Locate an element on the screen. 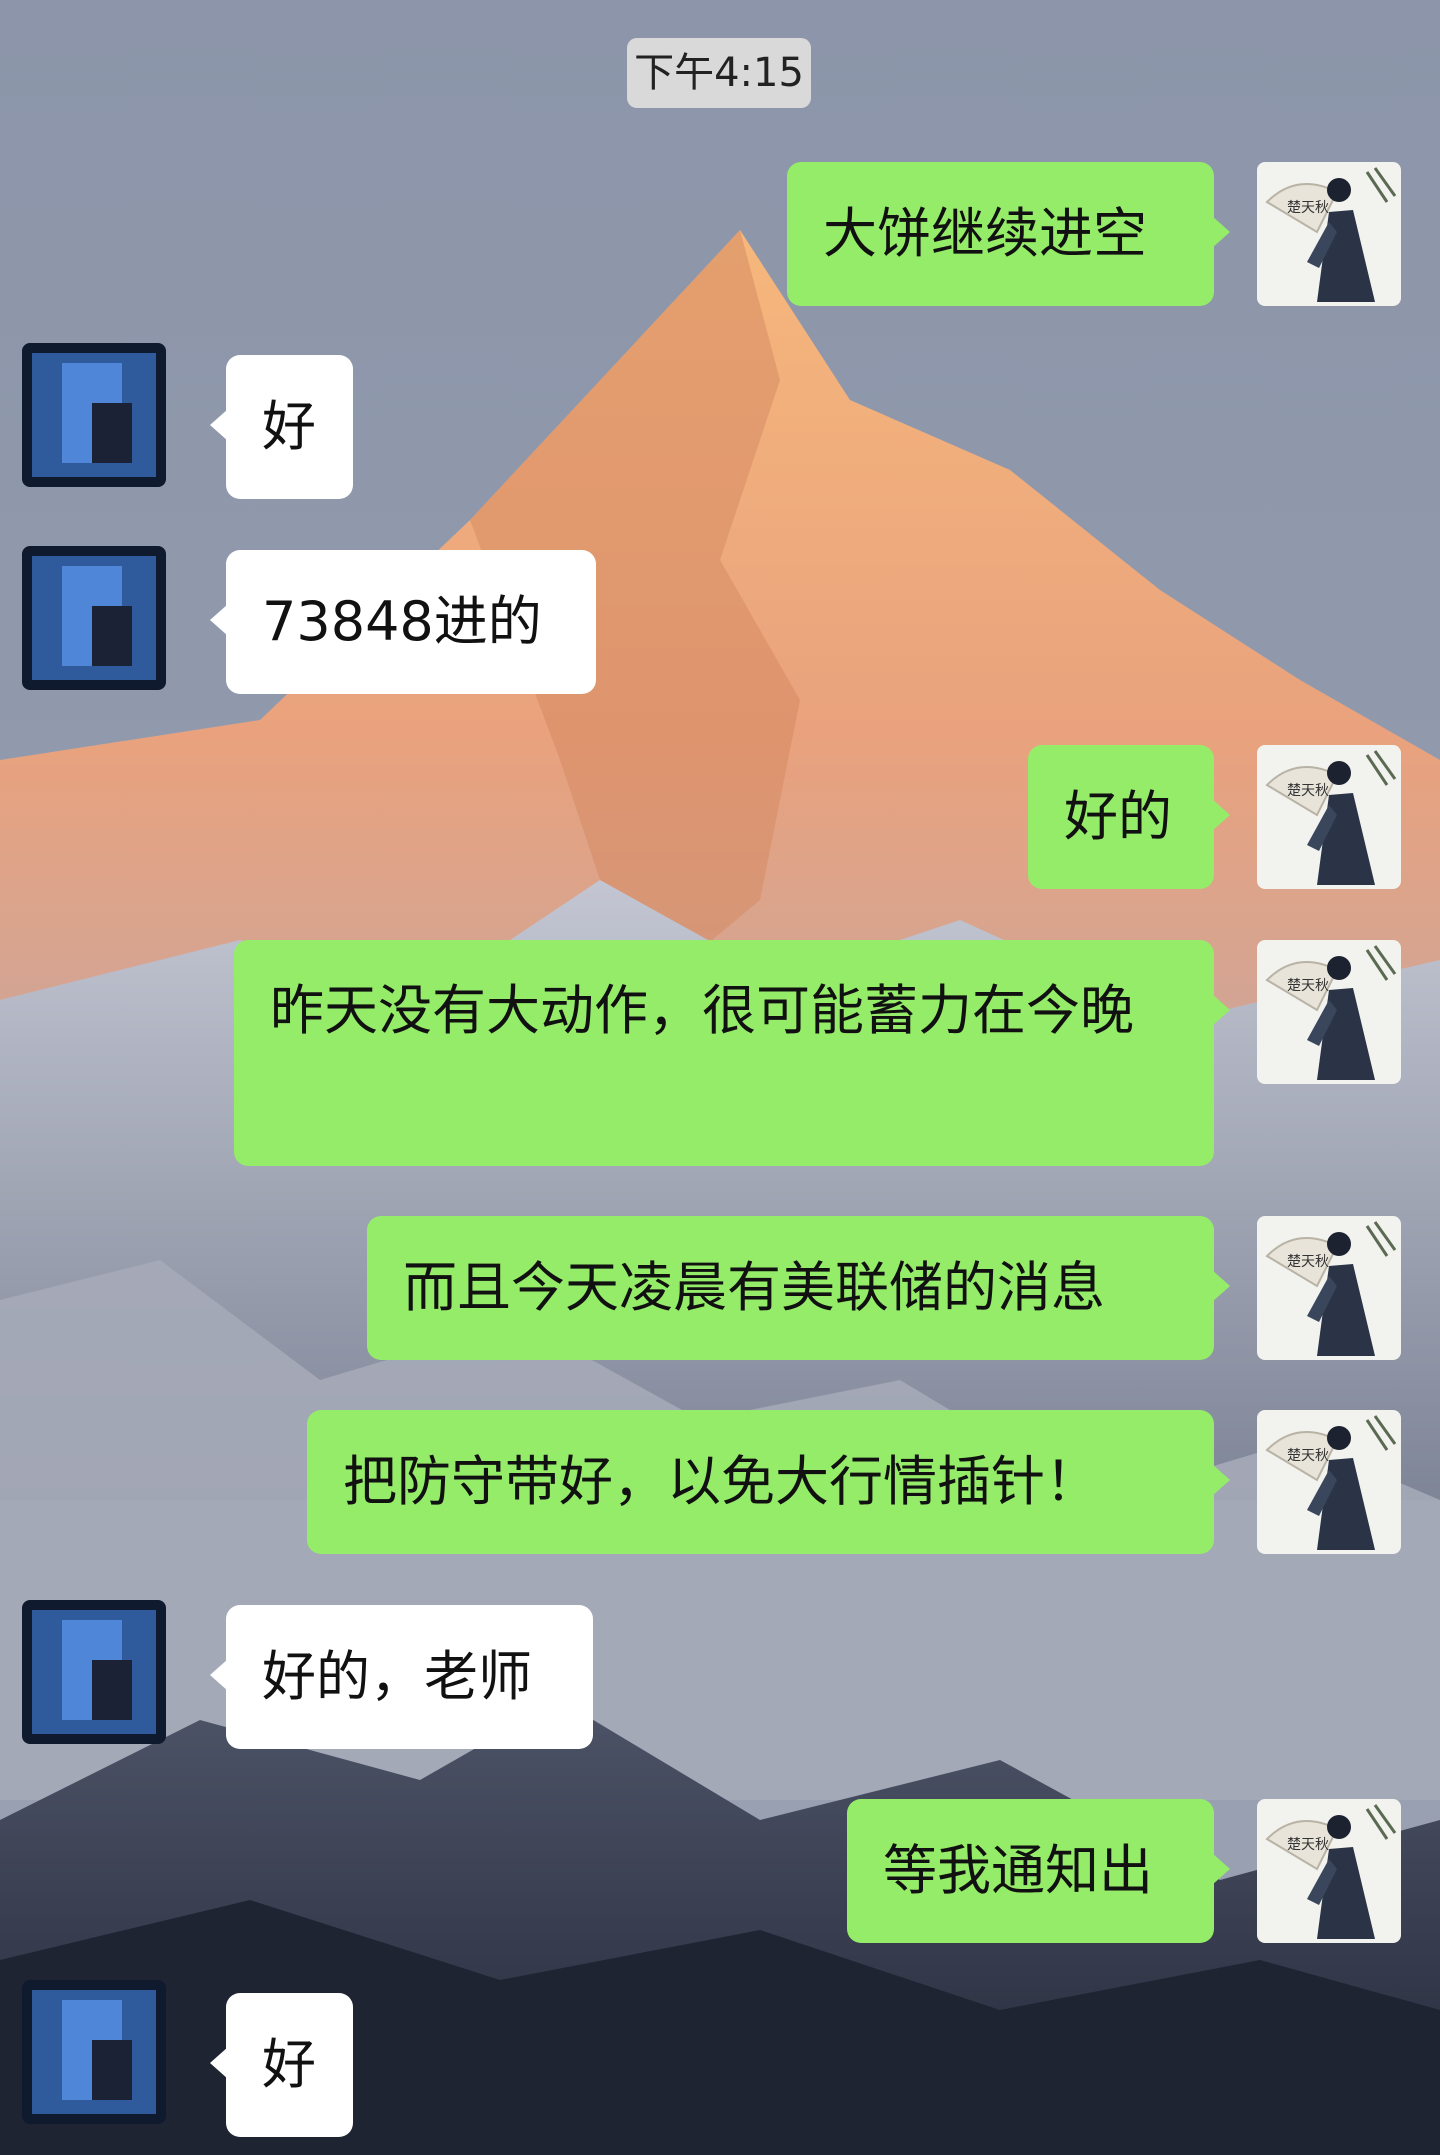 The image size is (1440, 2155). timestamp-chip: 下午4:15 is located at coordinates (719, 73).